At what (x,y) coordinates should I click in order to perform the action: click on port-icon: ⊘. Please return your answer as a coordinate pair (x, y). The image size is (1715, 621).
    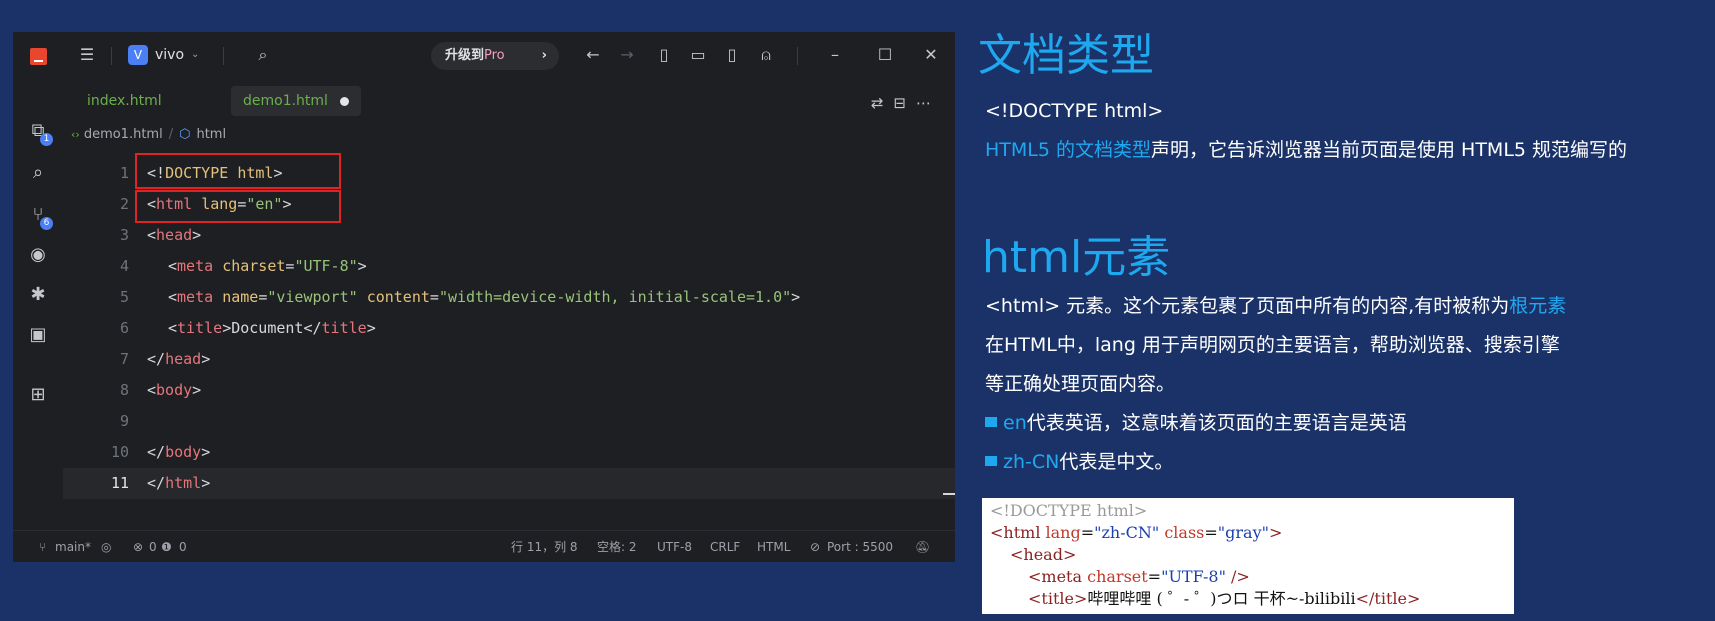
    Looking at the image, I should click on (815, 546).